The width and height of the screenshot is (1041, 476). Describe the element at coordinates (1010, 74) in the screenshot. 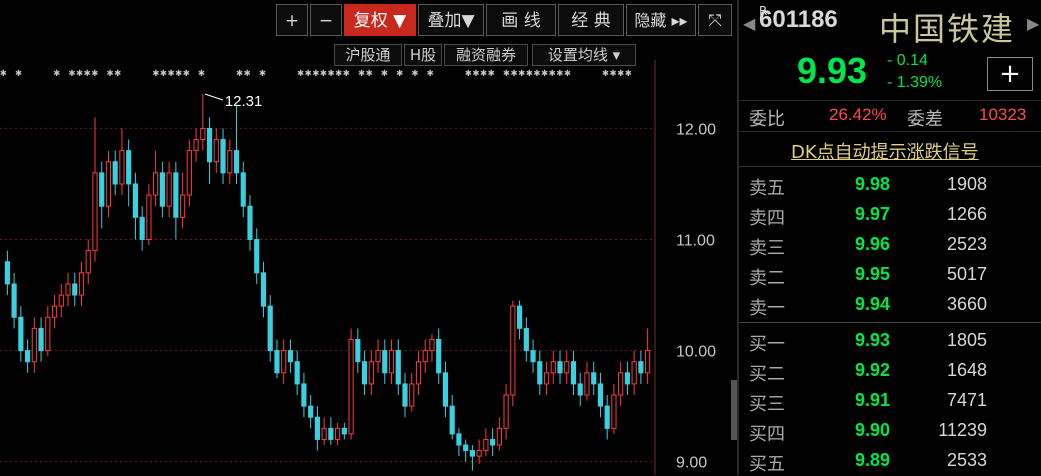

I see `add-watchlist-button: +` at that location.